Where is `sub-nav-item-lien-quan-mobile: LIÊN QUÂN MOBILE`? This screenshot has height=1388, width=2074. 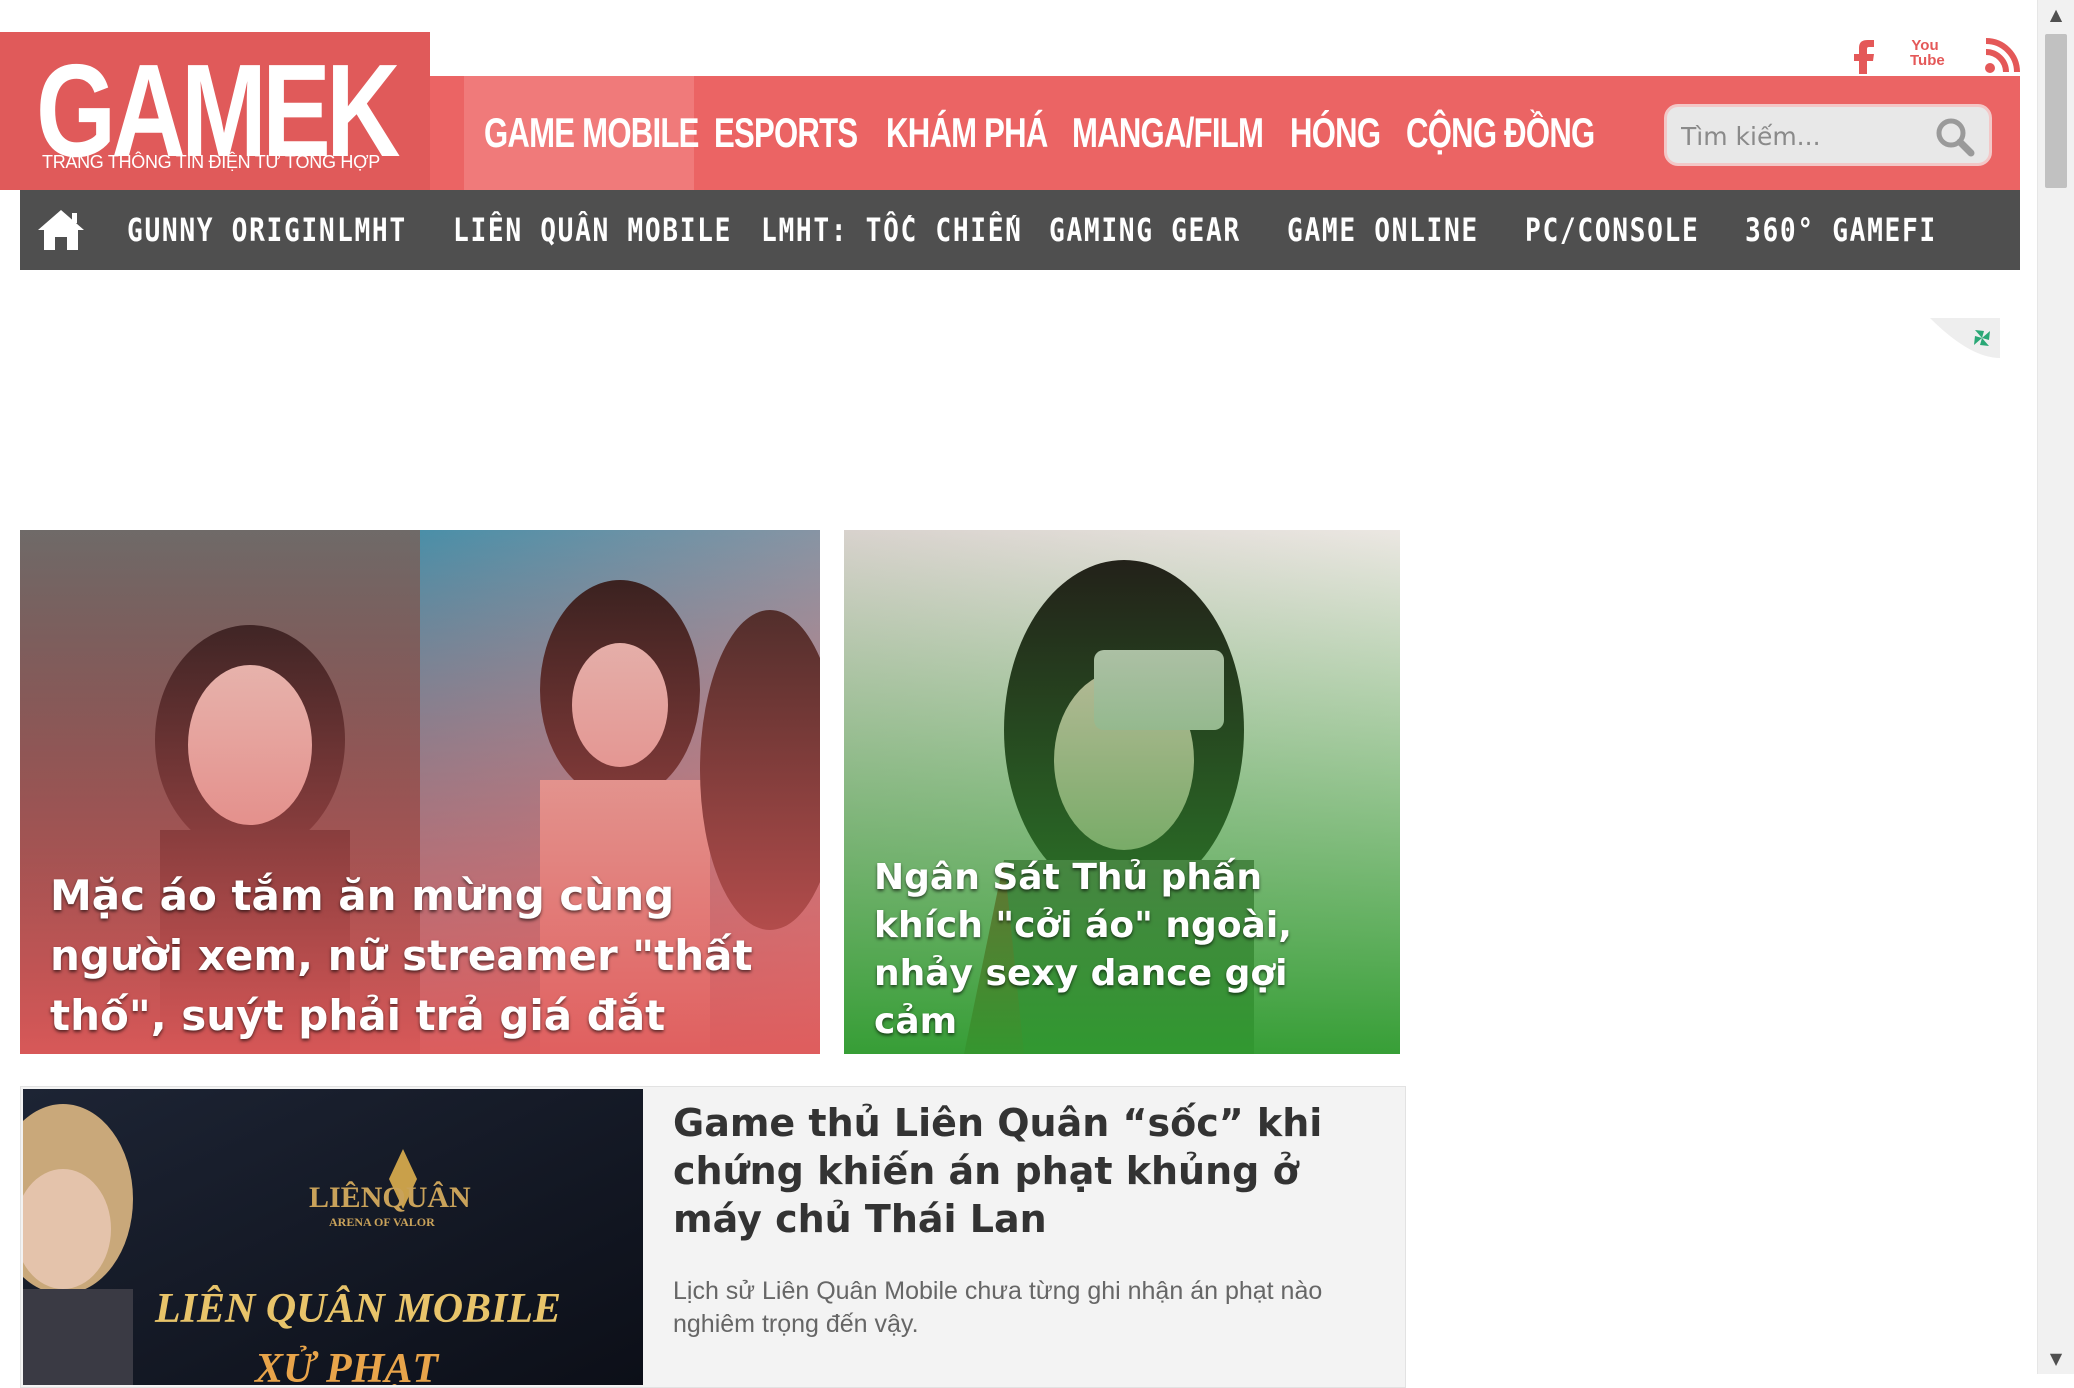
sub-nav-item-lien-quan-mobile: LIÊN QUÂN MOBILE is located at coordinates (582, 230).